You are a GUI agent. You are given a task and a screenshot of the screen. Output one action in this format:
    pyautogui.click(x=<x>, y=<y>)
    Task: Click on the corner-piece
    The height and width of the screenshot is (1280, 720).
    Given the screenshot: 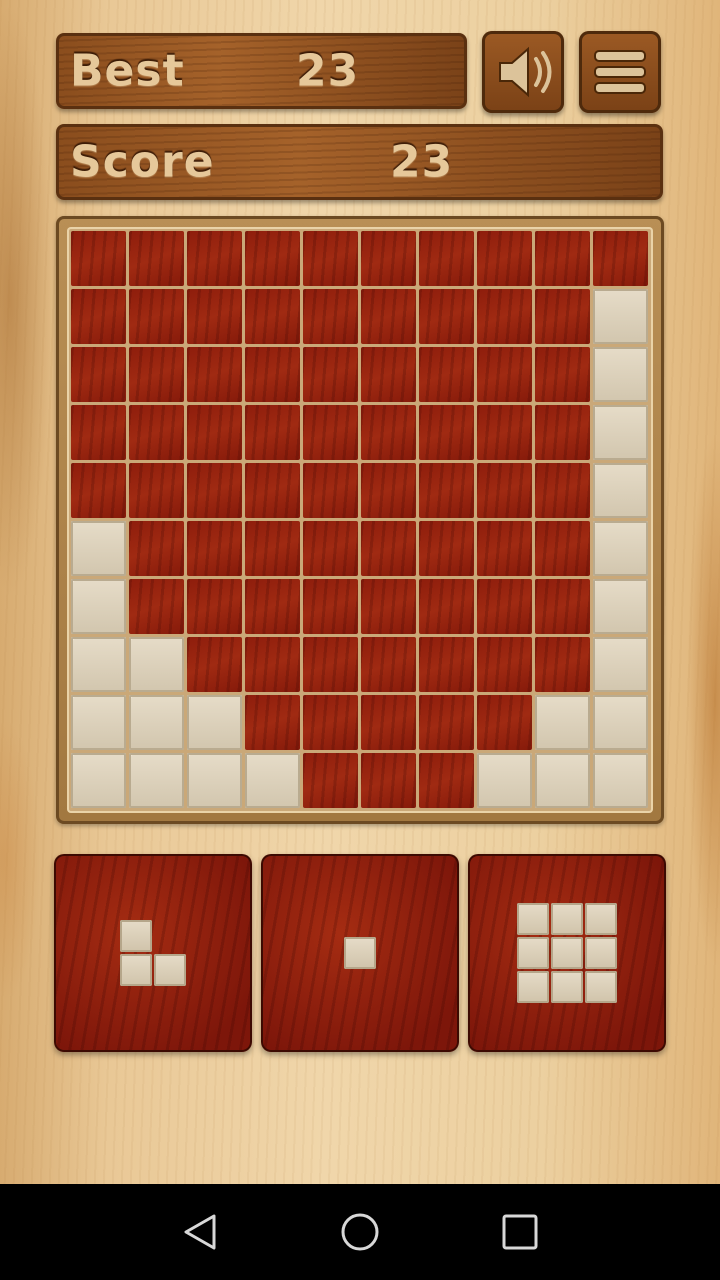 What is the action you would take?
    pyautogui.click(x=153, y=953)
    